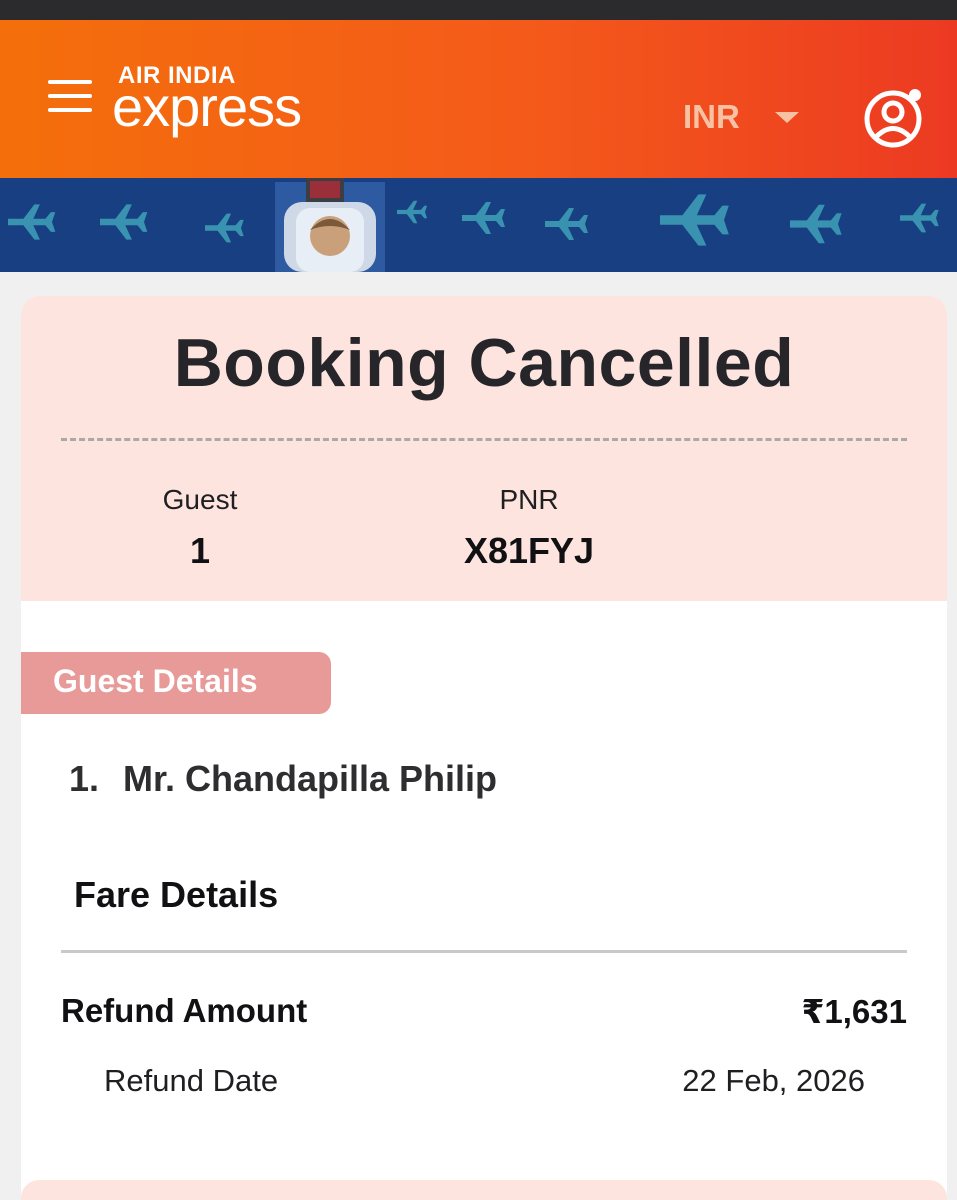 Image resolution: width=957 pixels, height=1200 pixels. Describe the element at coordinates (894, 118) in the screenshot. I see `user-profile-icon` at that location.